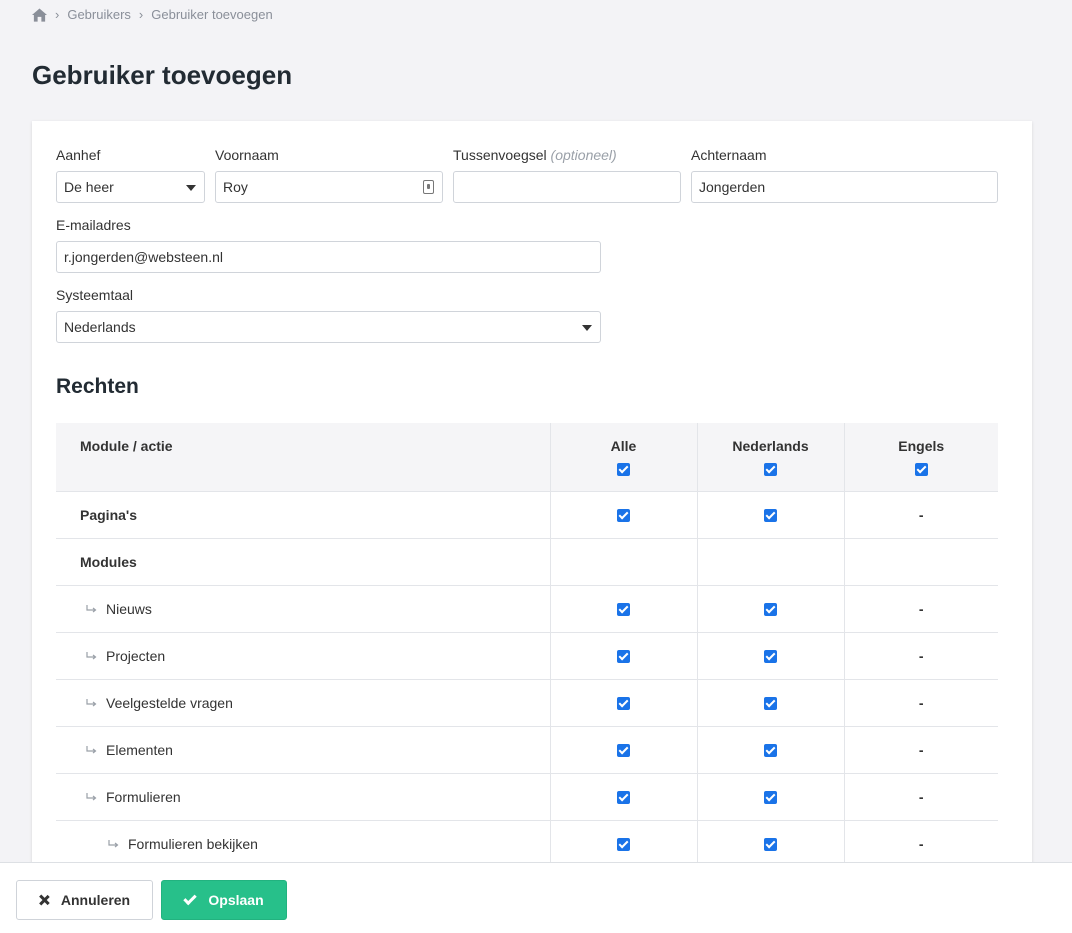 Image resolution: width=1072 pixels, height=933 pixels. What do you see at coordinates (770, 469) in the screenshot?
I see `select-all-nederlands-checkbox` at bounding box center [770, 469].